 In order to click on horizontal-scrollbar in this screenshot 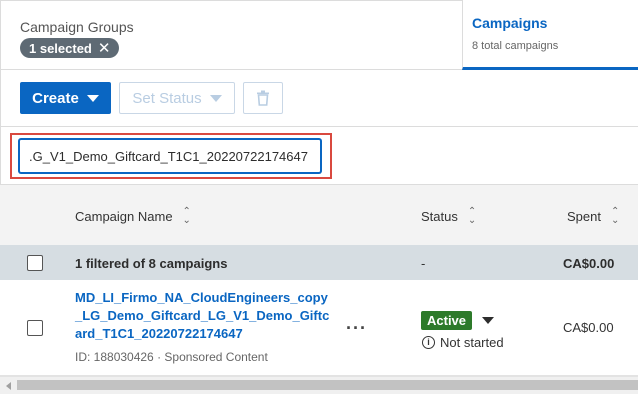, I will do `click(319, 385)`.